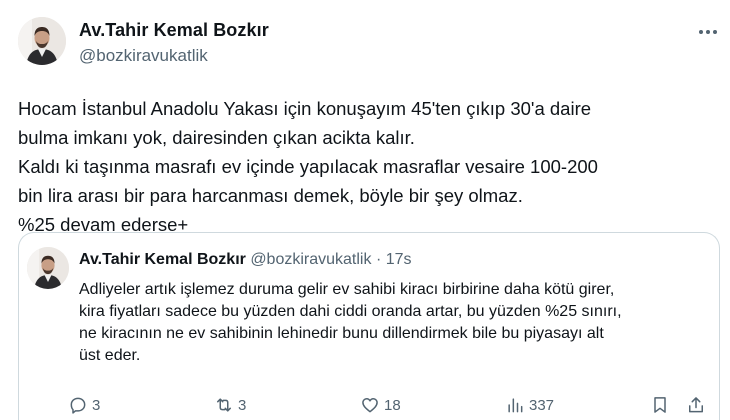 Image resolution: width=730 pixels, height=420 pixels. Describe the element at coordinates (224, 405) in the screenshot. I see `retweet-icon` at that location.